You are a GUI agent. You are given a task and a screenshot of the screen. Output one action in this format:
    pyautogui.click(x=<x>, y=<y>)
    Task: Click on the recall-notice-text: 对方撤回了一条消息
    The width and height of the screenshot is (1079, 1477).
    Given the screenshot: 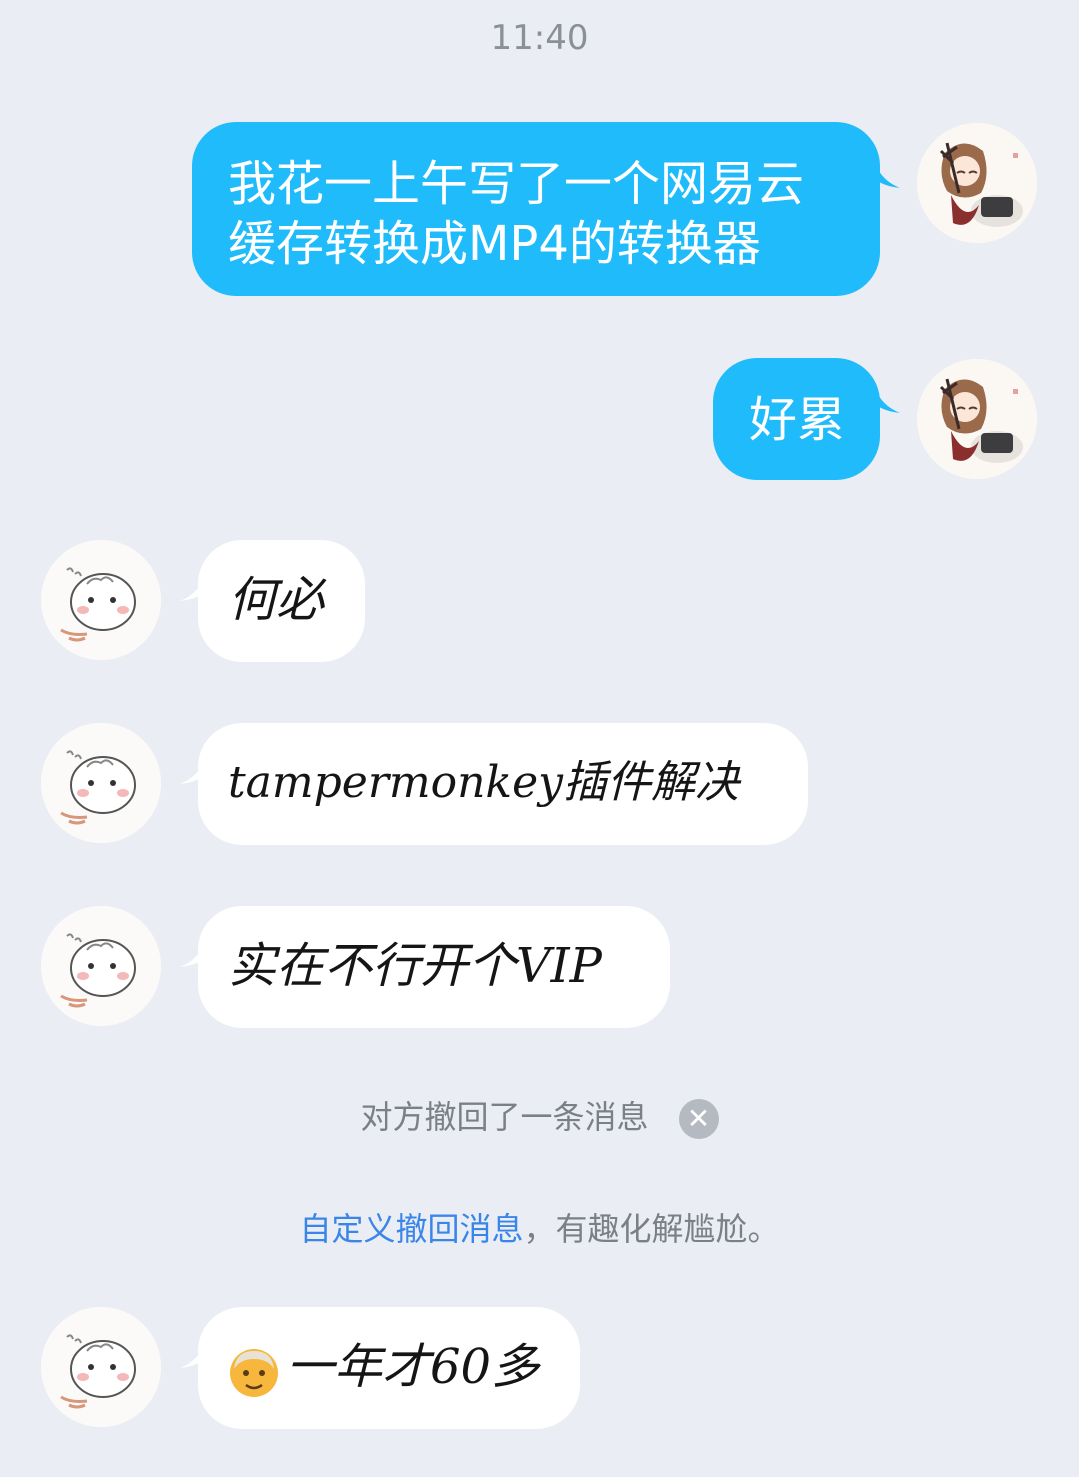 What is the action you would take?
    pyautogui.click(x=504, y=1117)
    